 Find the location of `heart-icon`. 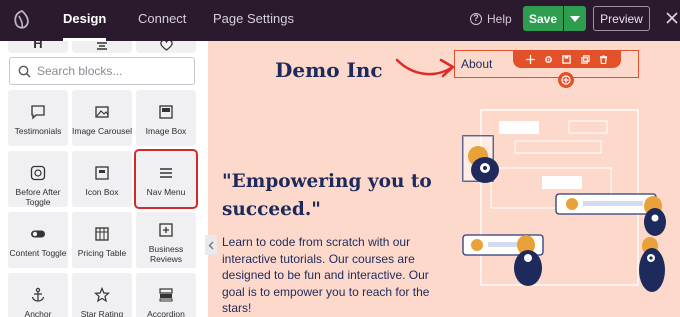

heart-icon is located at coordinates (166, 46).